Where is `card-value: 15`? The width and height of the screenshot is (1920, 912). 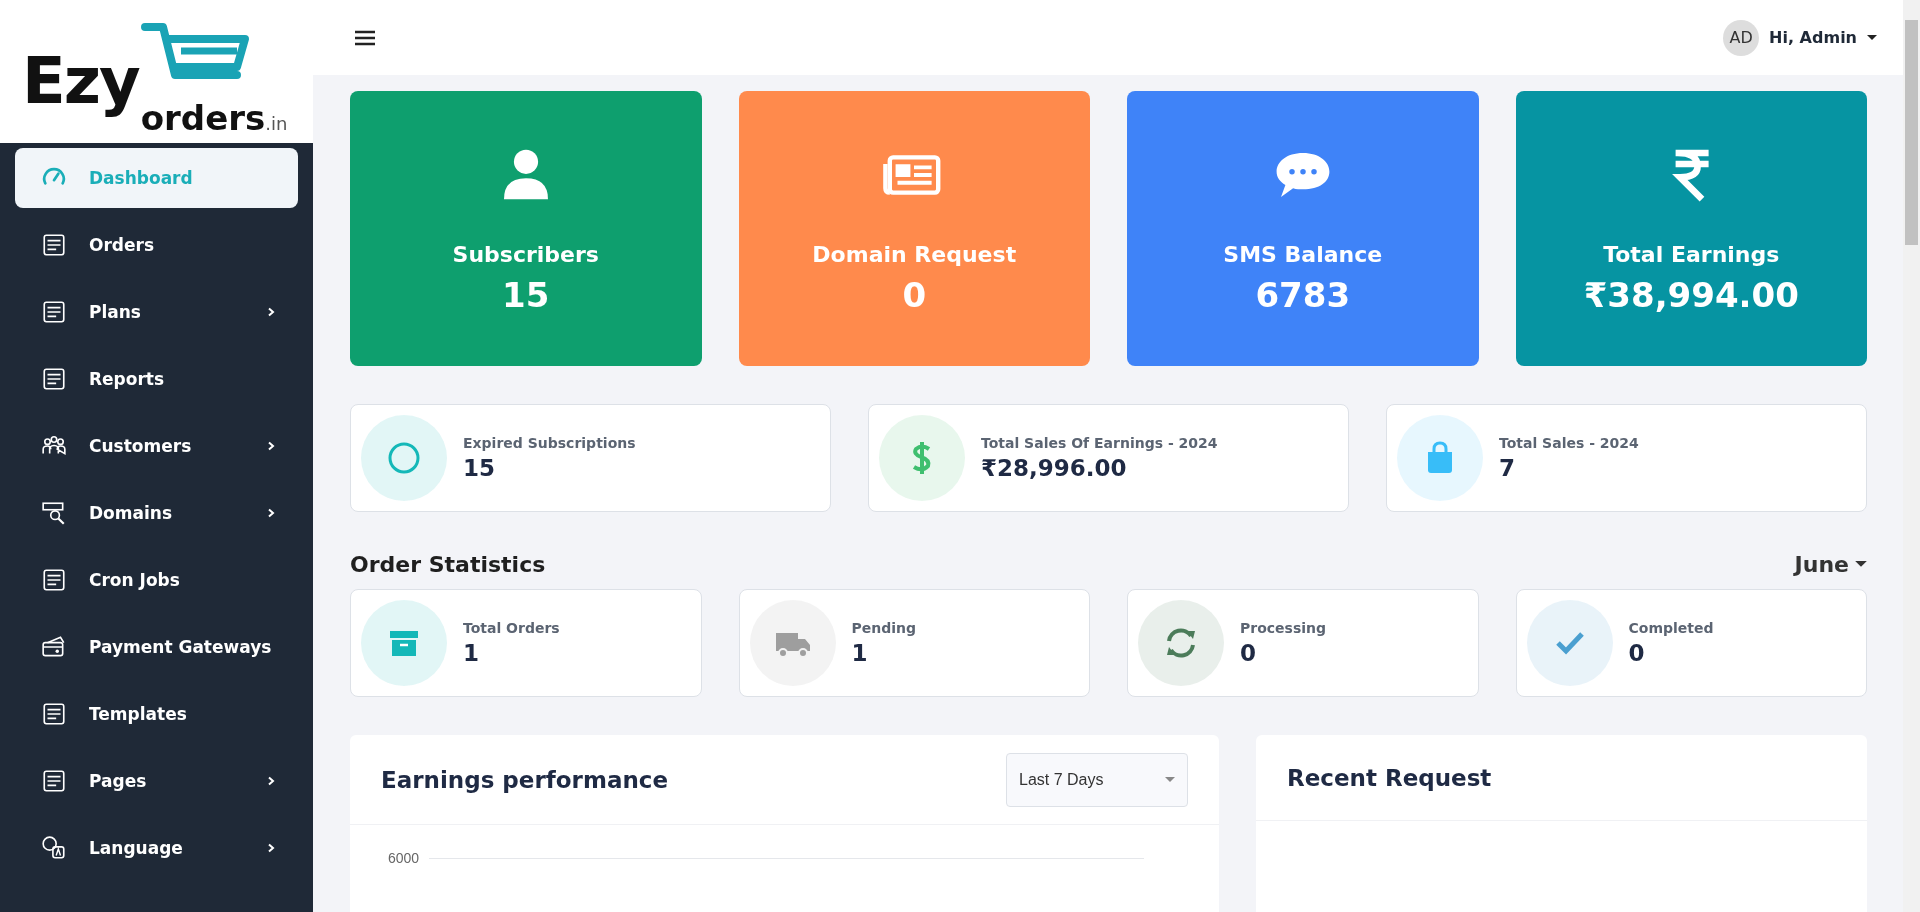 card-value: 15 is located at coordinates (526, 295).